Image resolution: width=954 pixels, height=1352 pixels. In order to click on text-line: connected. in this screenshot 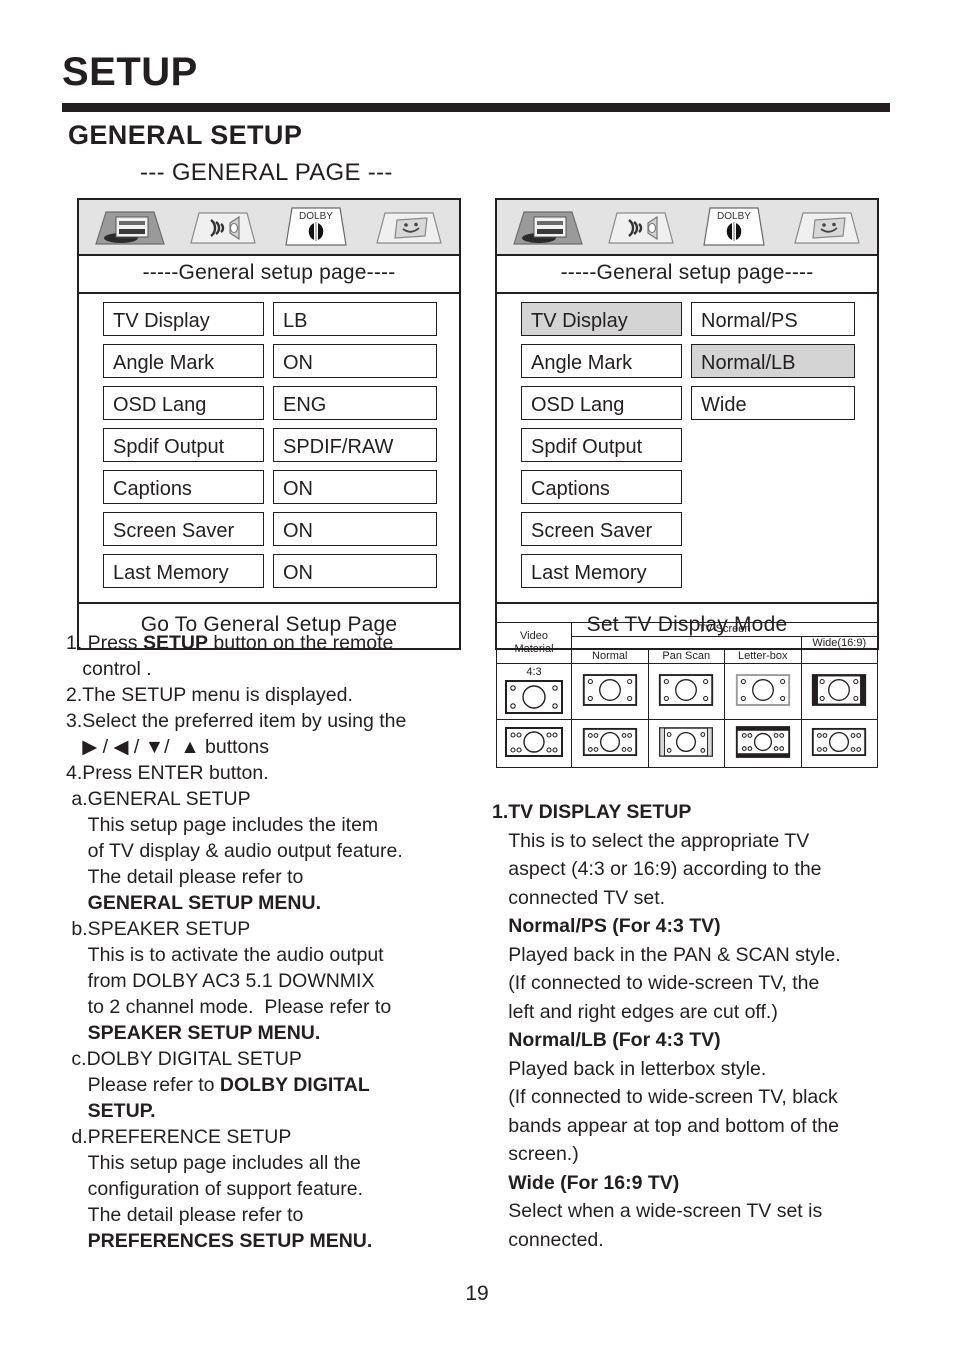, I will do `click(692, 1240)`.